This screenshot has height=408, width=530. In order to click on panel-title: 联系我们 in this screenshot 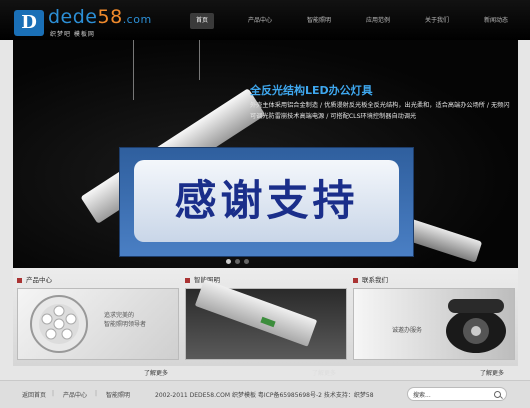, I will do `click(370, 279)`.